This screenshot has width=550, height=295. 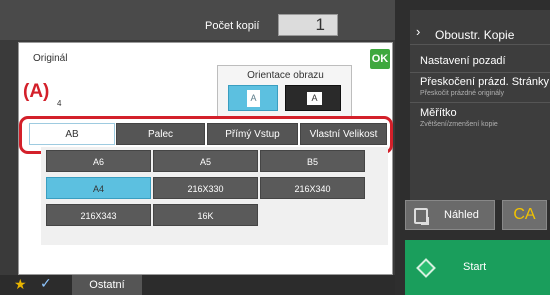 I want to click on ok-button: OK, so click(x=380, y=59).